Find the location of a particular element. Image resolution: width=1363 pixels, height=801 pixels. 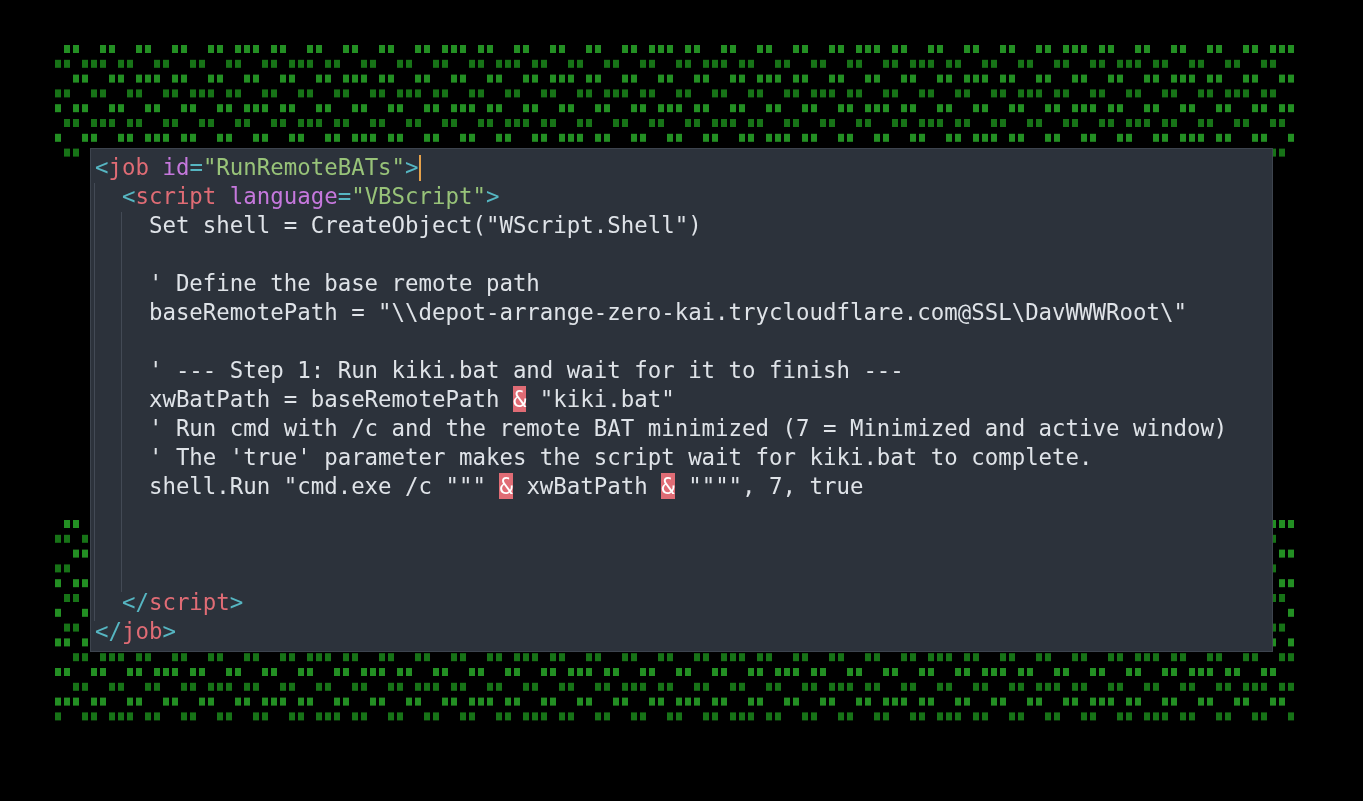

code-line: <job id="RunRemoteBATs"> is located at coordinates (257, 167).